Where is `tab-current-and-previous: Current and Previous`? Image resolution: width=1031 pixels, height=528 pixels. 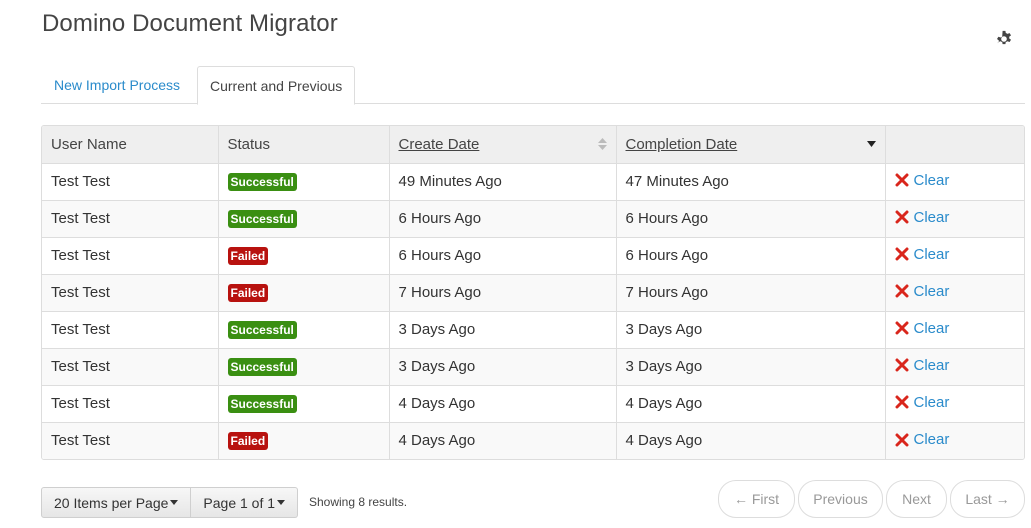 tab-current-and-previous: Current and Previous is located at coordinates (276, 85).